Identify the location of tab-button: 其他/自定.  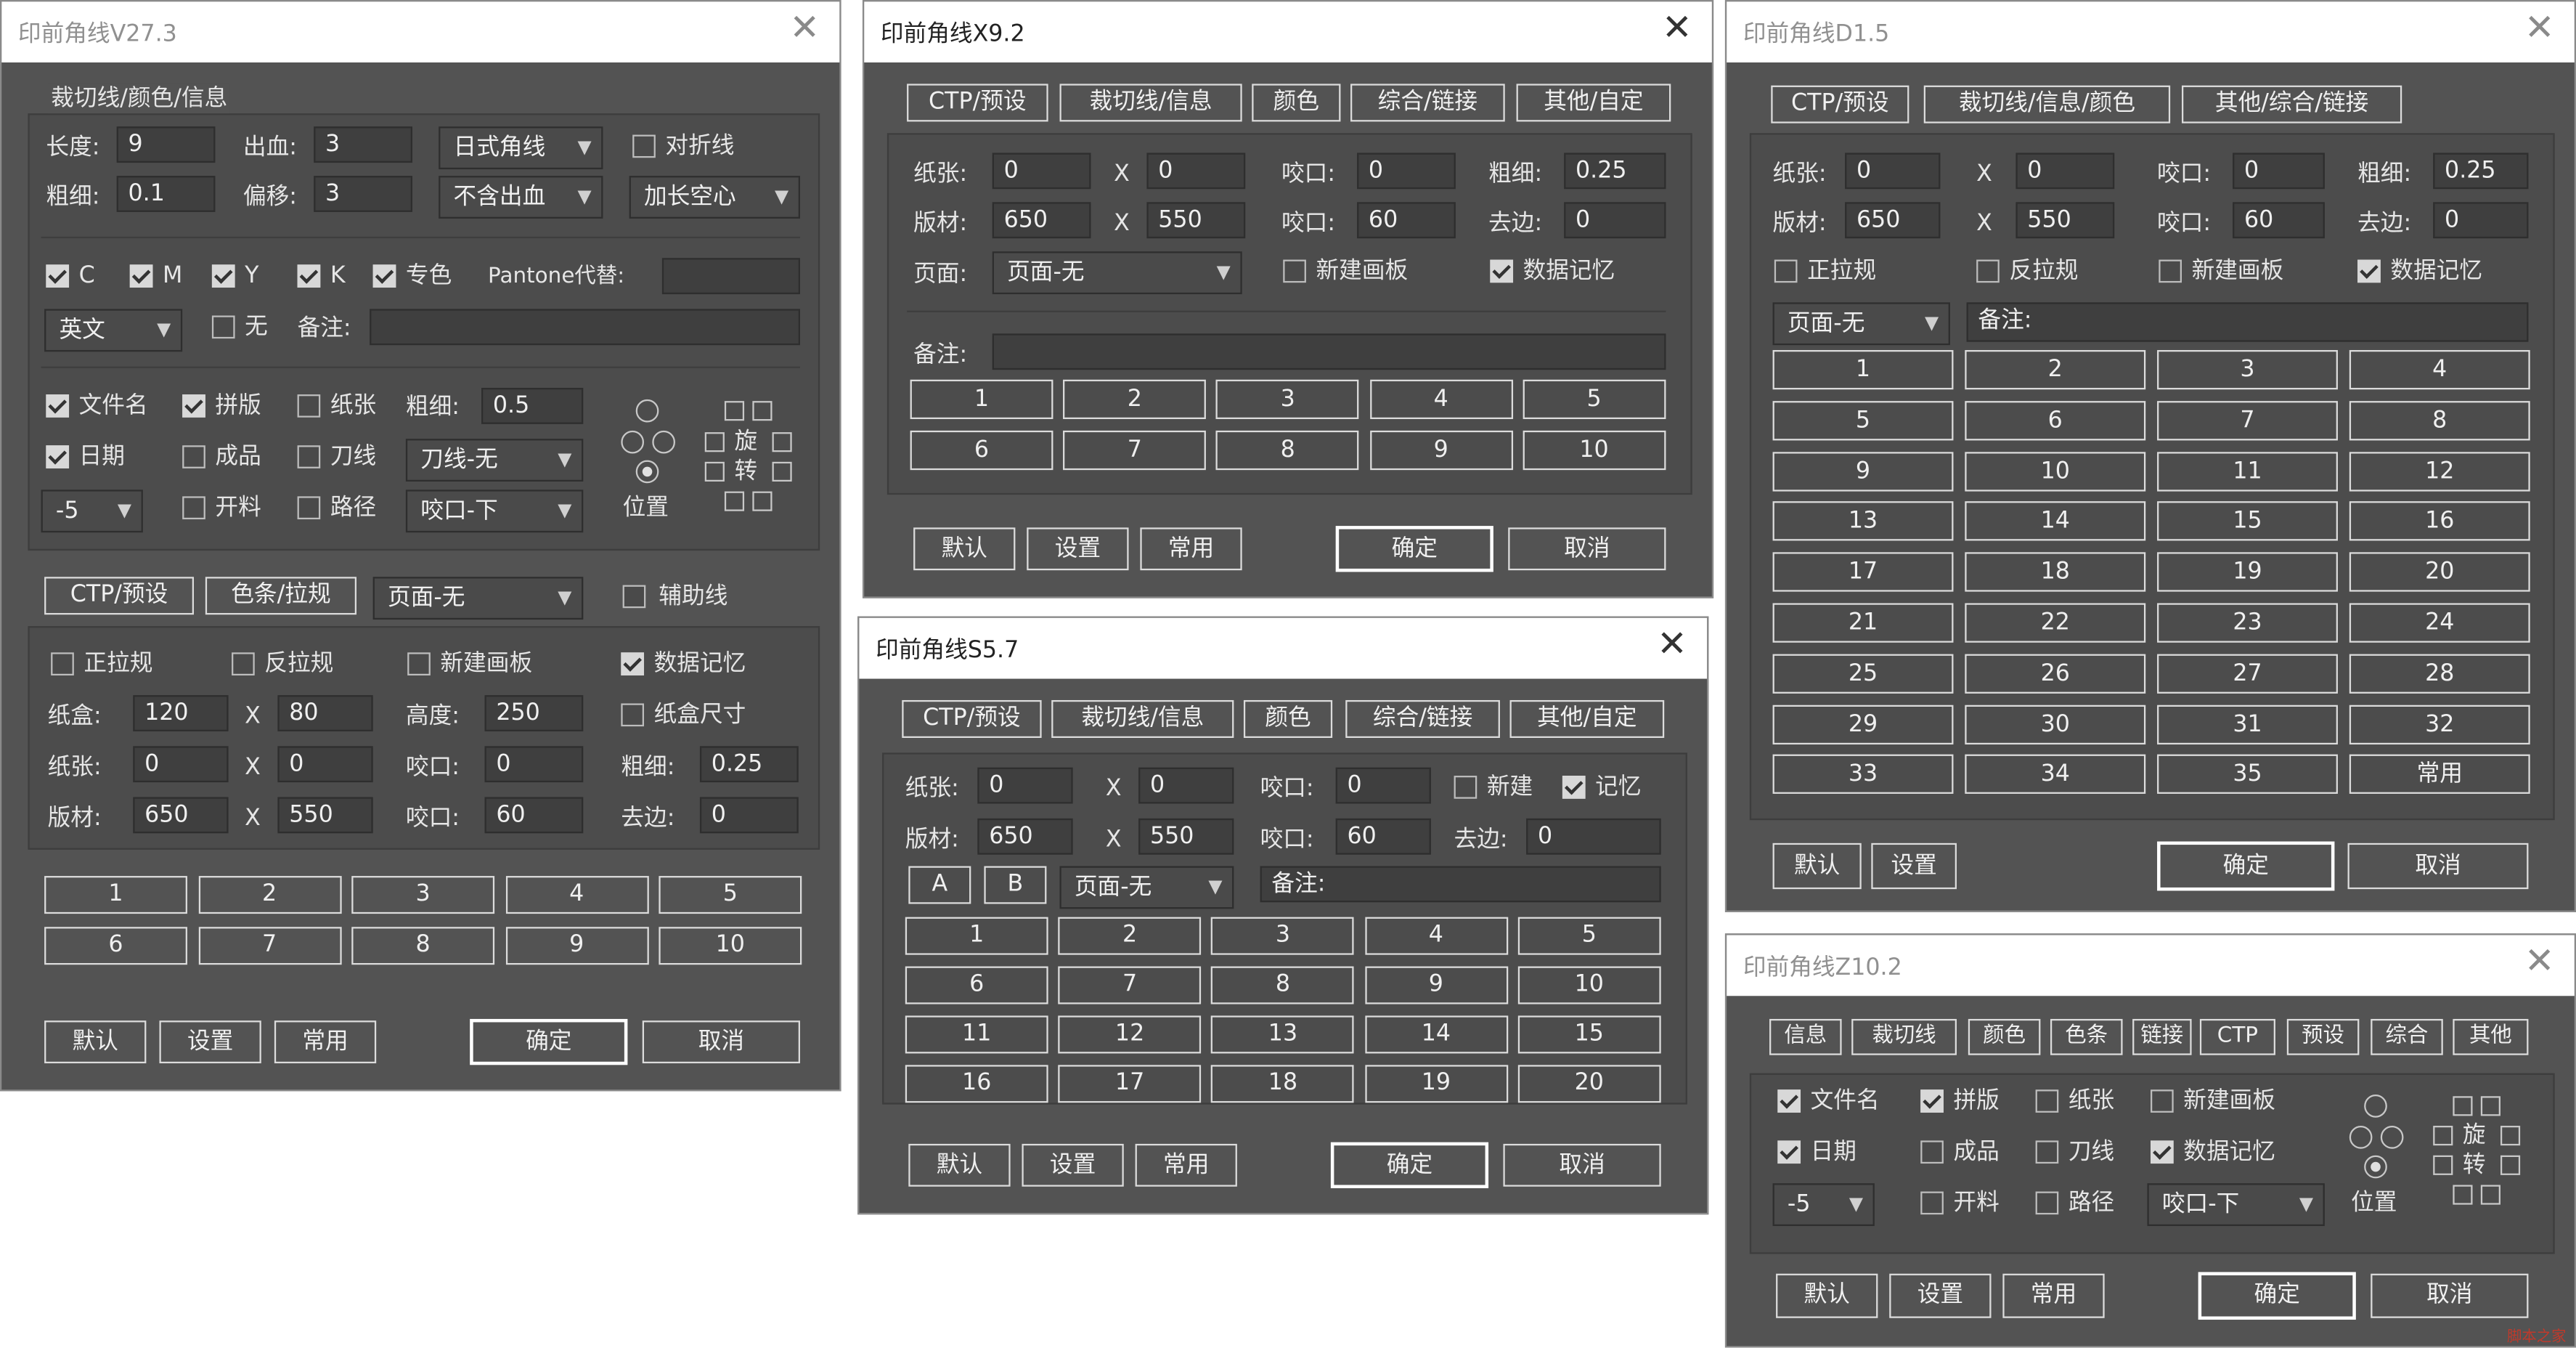
(1593, 103).